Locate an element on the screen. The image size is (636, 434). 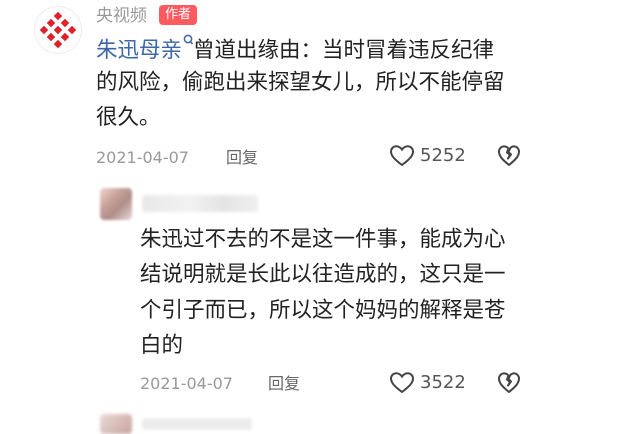
like-count: 5252 is located at coordinates (443, 155).